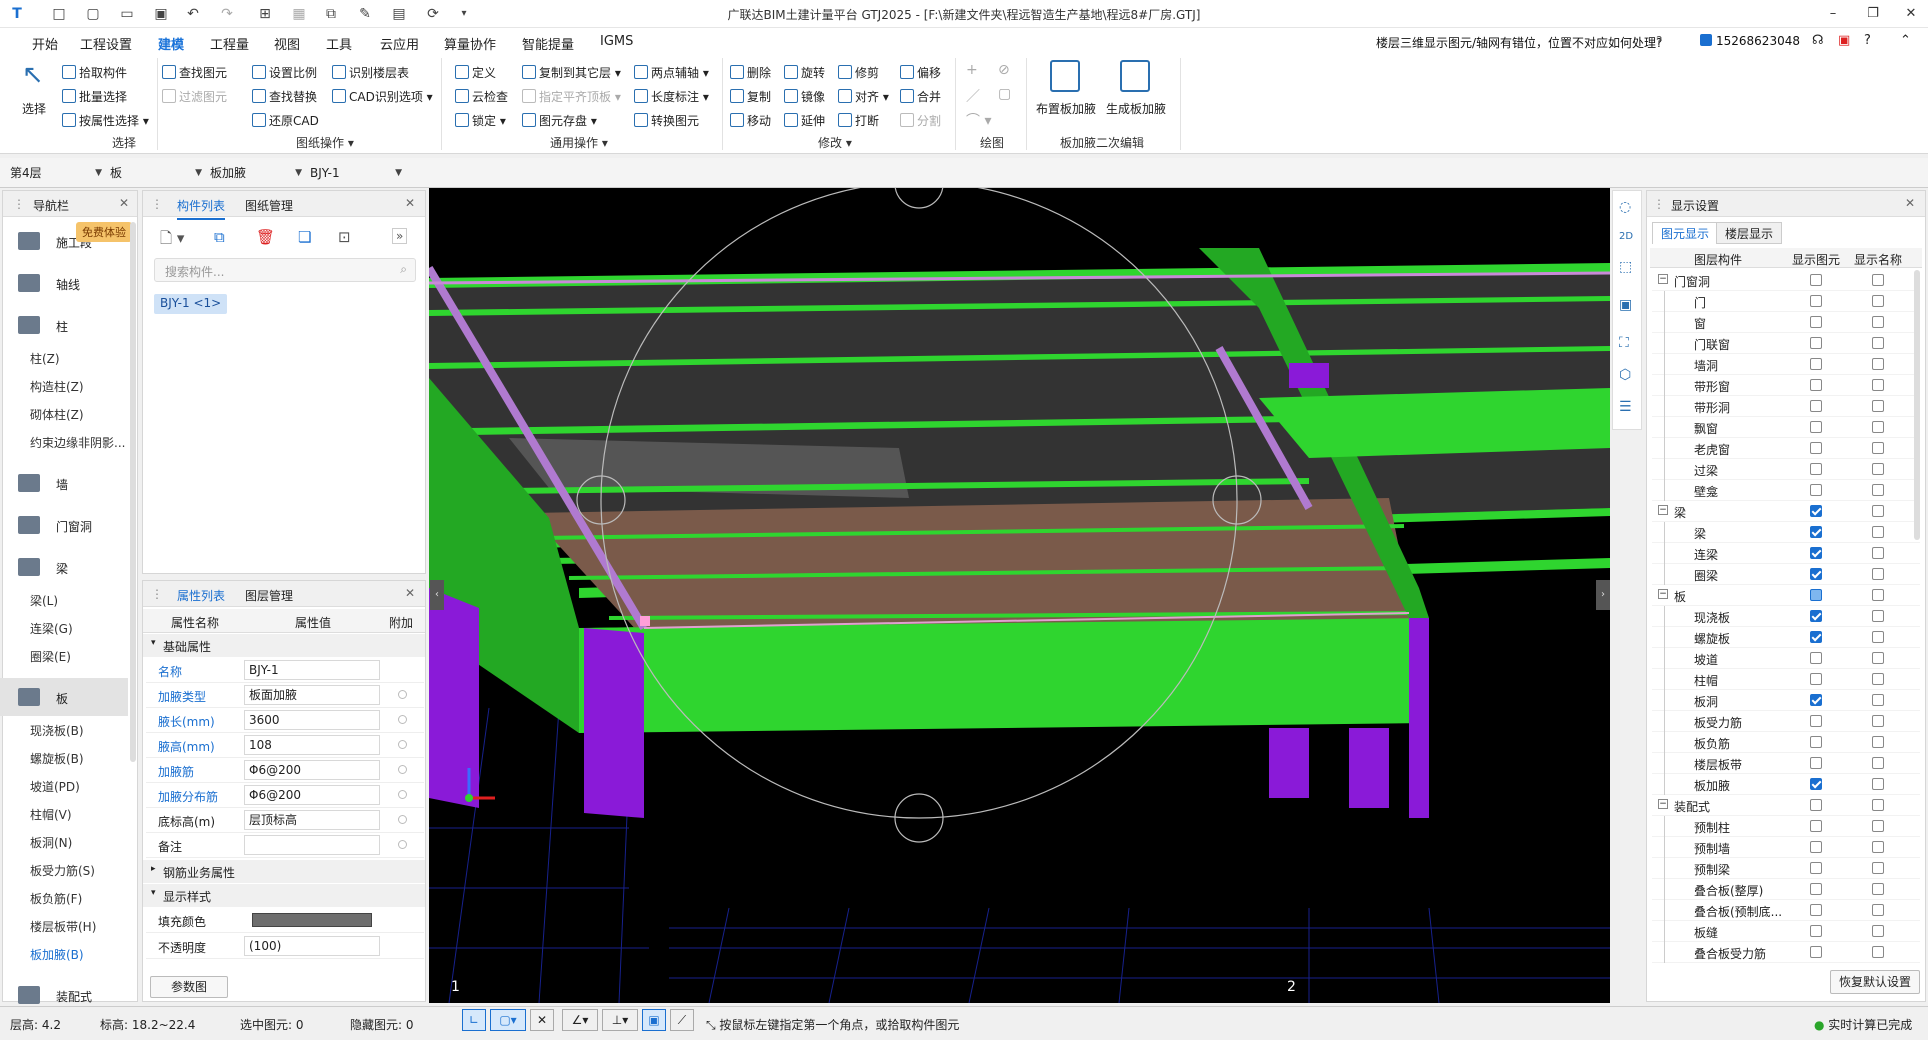  Describe the element at coordinates (56, 898) in the screenshot. I see `nav-sub-item: 板负筋(F)` at that location.